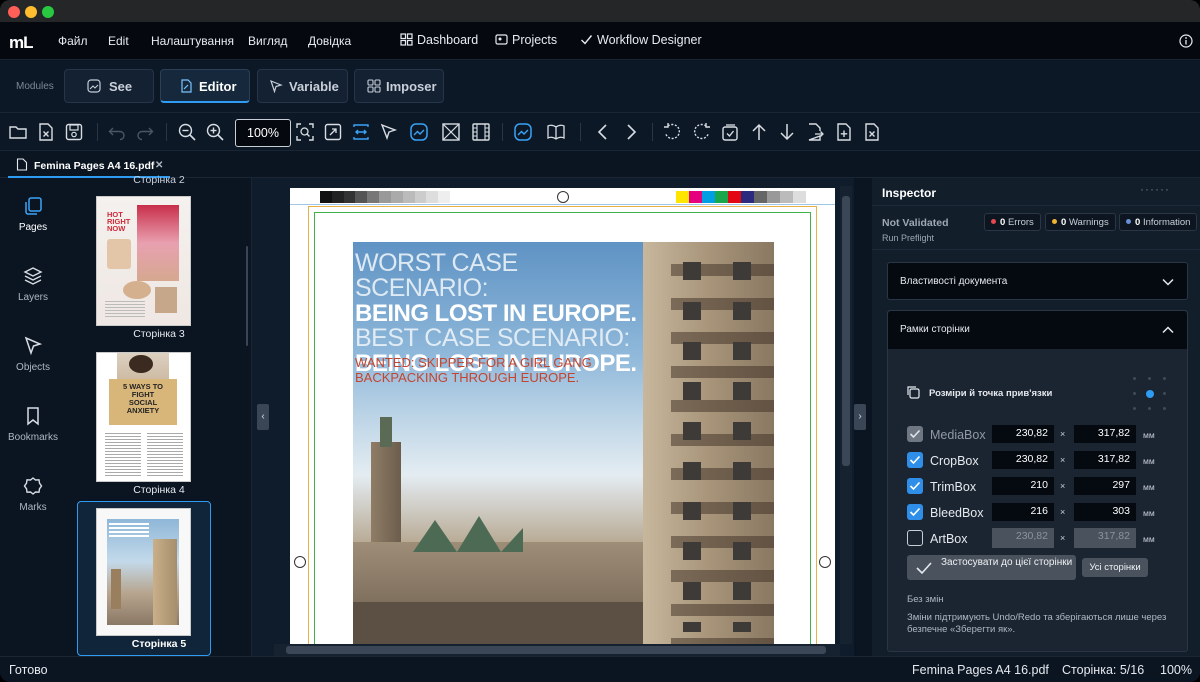 The height and width of the screenshot is (682, 1200). Describe the element at coordinates (302, 86) in the screenshot. I see `module-variable-button: Variable` at that location.